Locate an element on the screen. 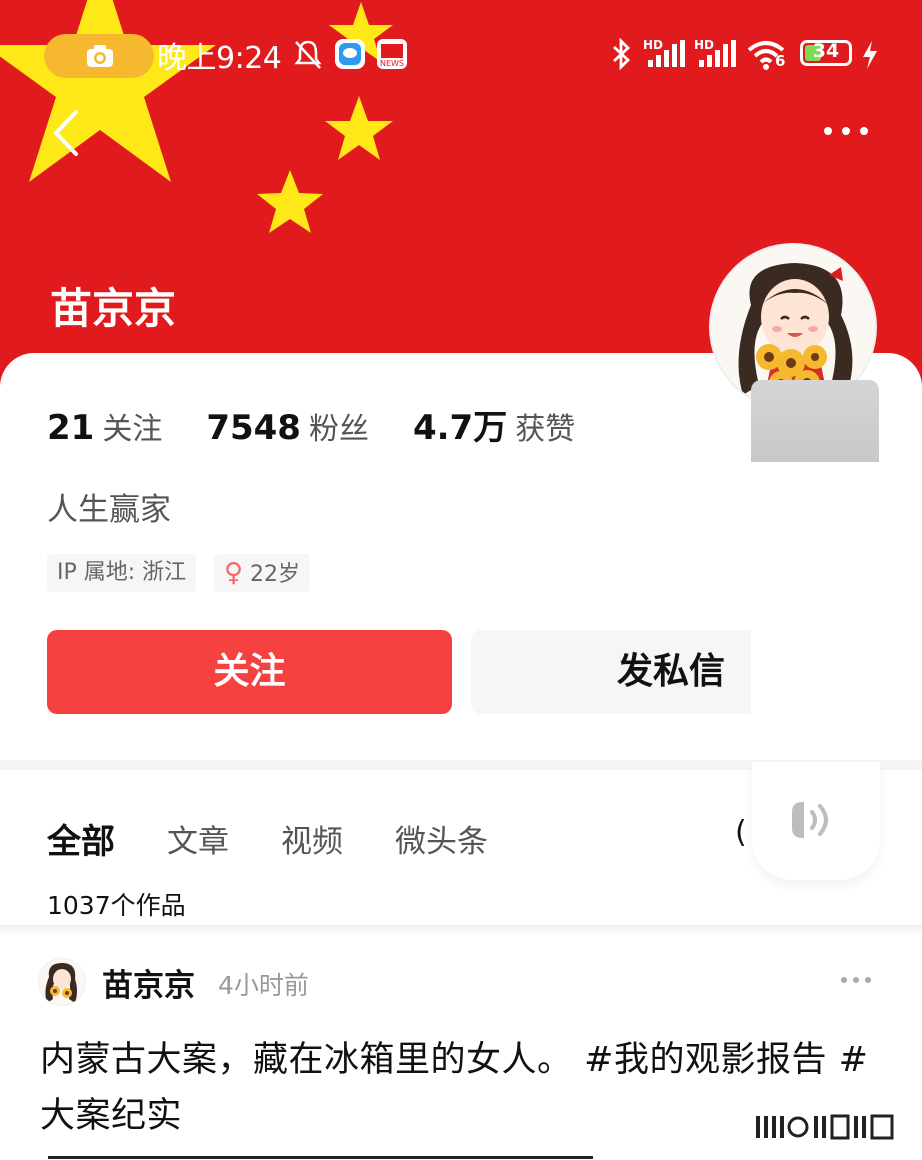  status-time: 晚上9:24 is located at coordinates (219, 58).